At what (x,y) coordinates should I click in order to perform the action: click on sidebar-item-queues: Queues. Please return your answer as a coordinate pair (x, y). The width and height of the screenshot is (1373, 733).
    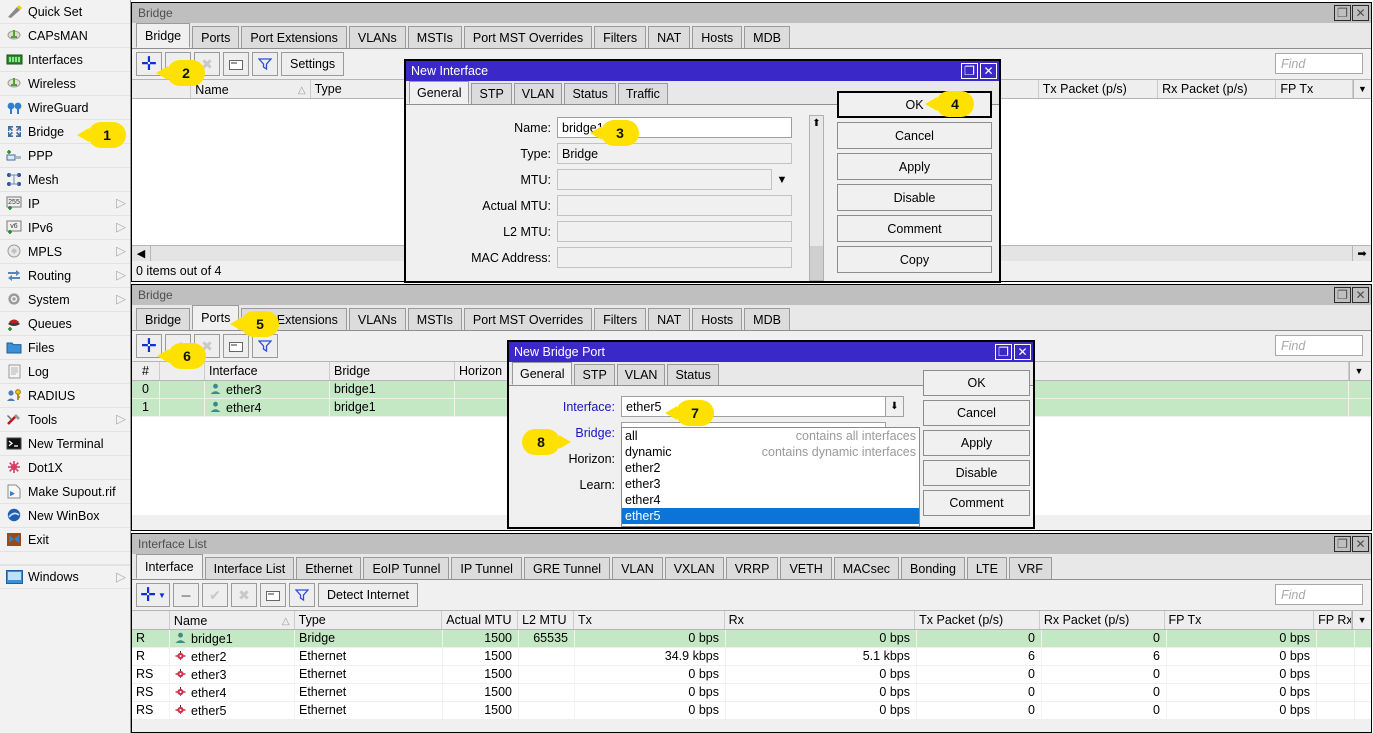
    Looking at the image, I should click on (65, 324).